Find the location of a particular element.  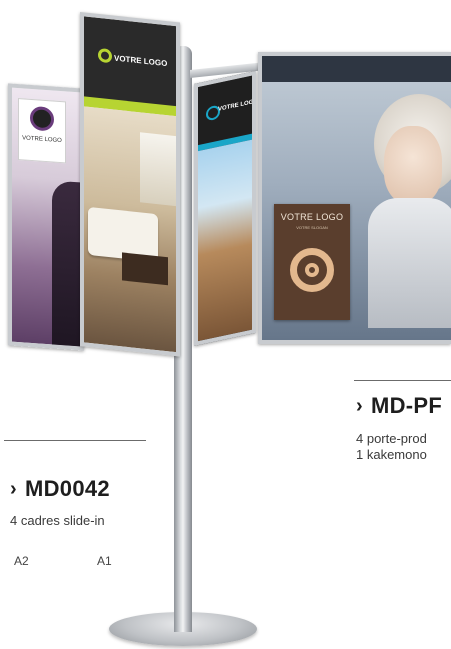

logo-card-title: VOTRE LOGO is located at coordinates (312, 217).